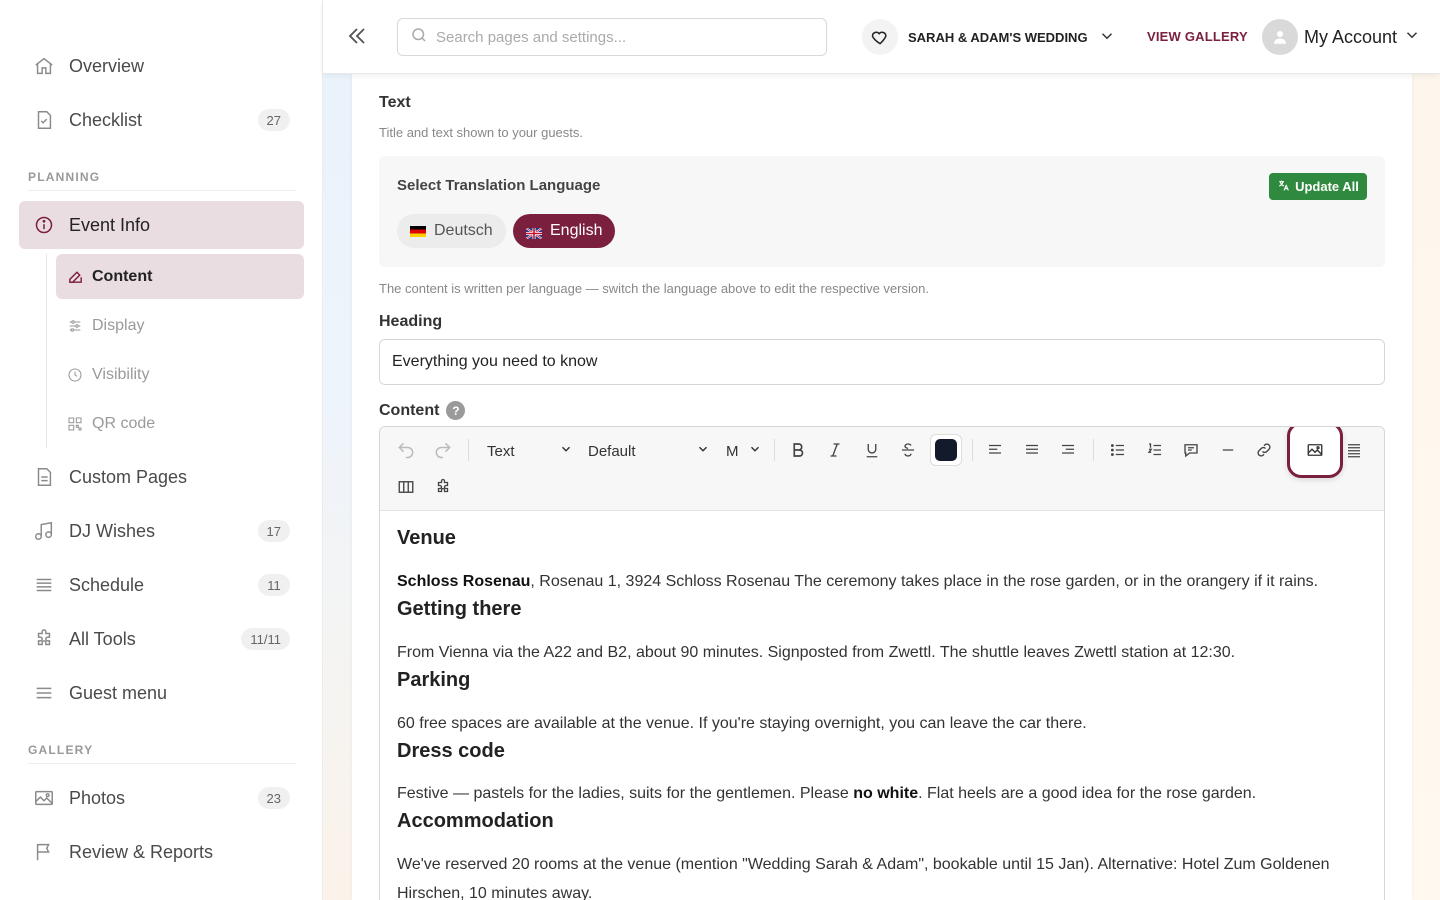 This screenshot has width=1440, height=900. Describe the element at coordinates (180, 276) in the screenshot. I see `subnav-item-content: Content` at that location.